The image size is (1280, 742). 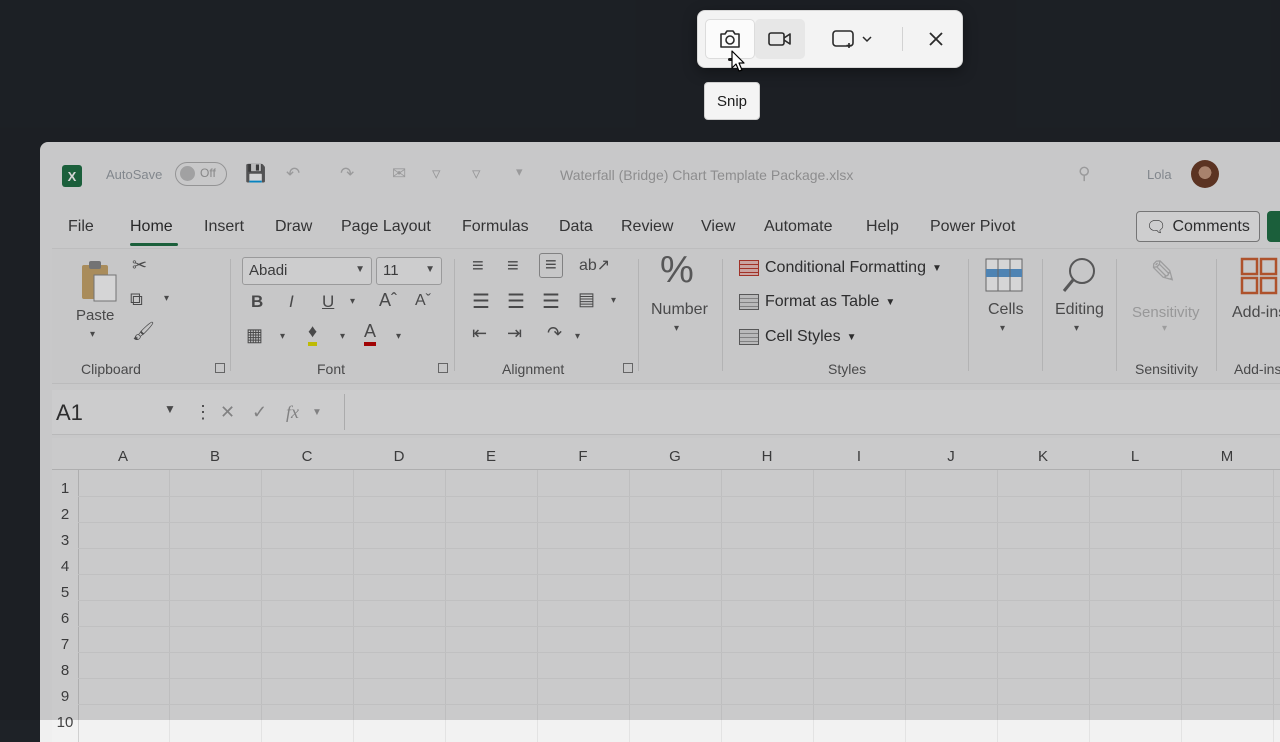 What do you see at coordinates (136, 299) in the screenshot?
I see `copy-icon: ⧉` at bounding box center [136, 299].